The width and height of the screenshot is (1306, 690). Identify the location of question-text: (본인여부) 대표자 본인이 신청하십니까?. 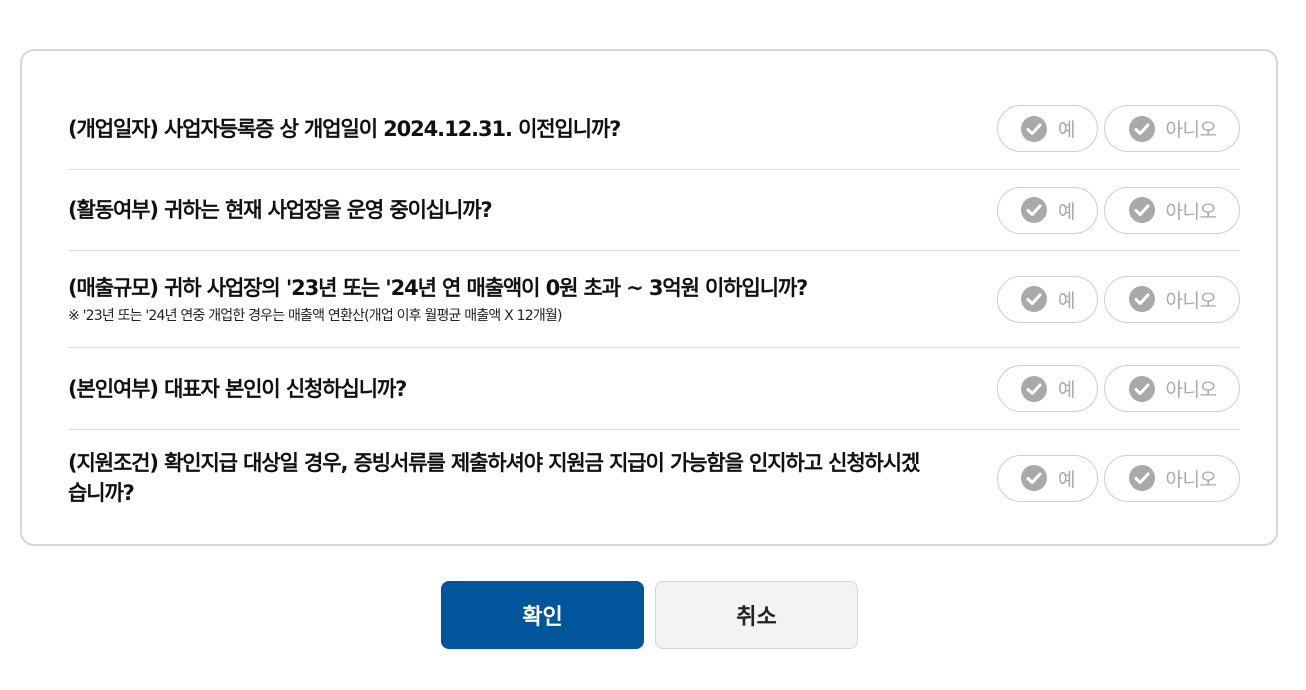
(237, 388).